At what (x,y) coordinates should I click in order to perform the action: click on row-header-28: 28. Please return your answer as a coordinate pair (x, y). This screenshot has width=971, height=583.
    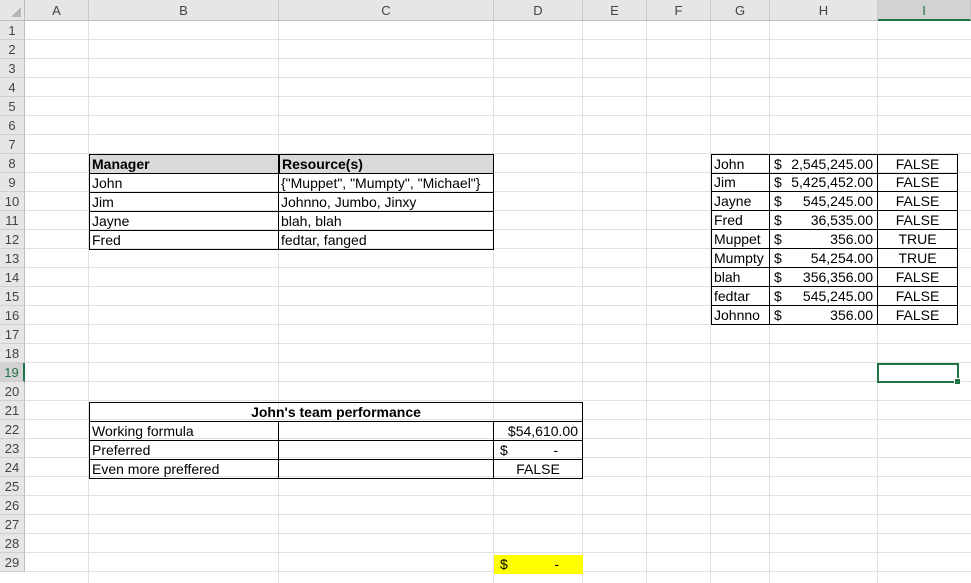
    Looking at the image, I should click on (12, 543).